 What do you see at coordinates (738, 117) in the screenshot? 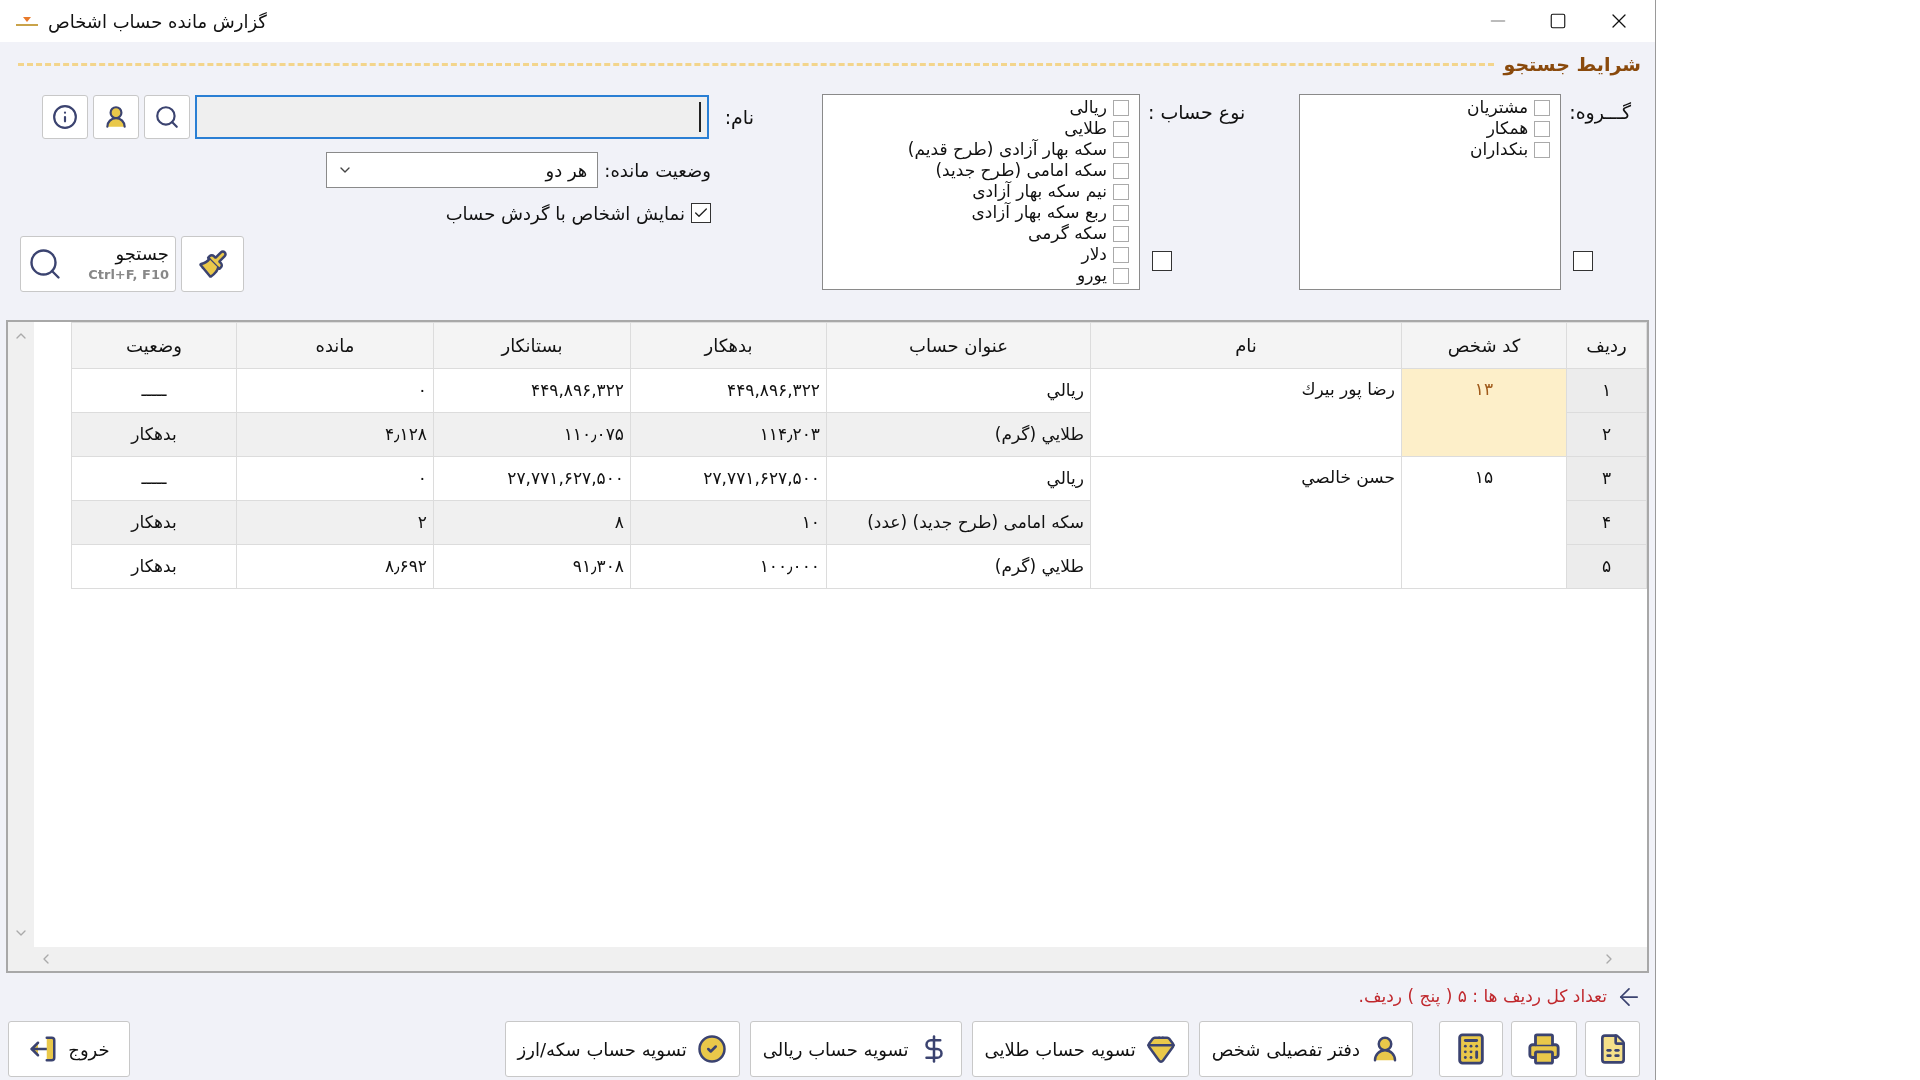
I see `field-label: نام:` at bounding box center [738, 117].